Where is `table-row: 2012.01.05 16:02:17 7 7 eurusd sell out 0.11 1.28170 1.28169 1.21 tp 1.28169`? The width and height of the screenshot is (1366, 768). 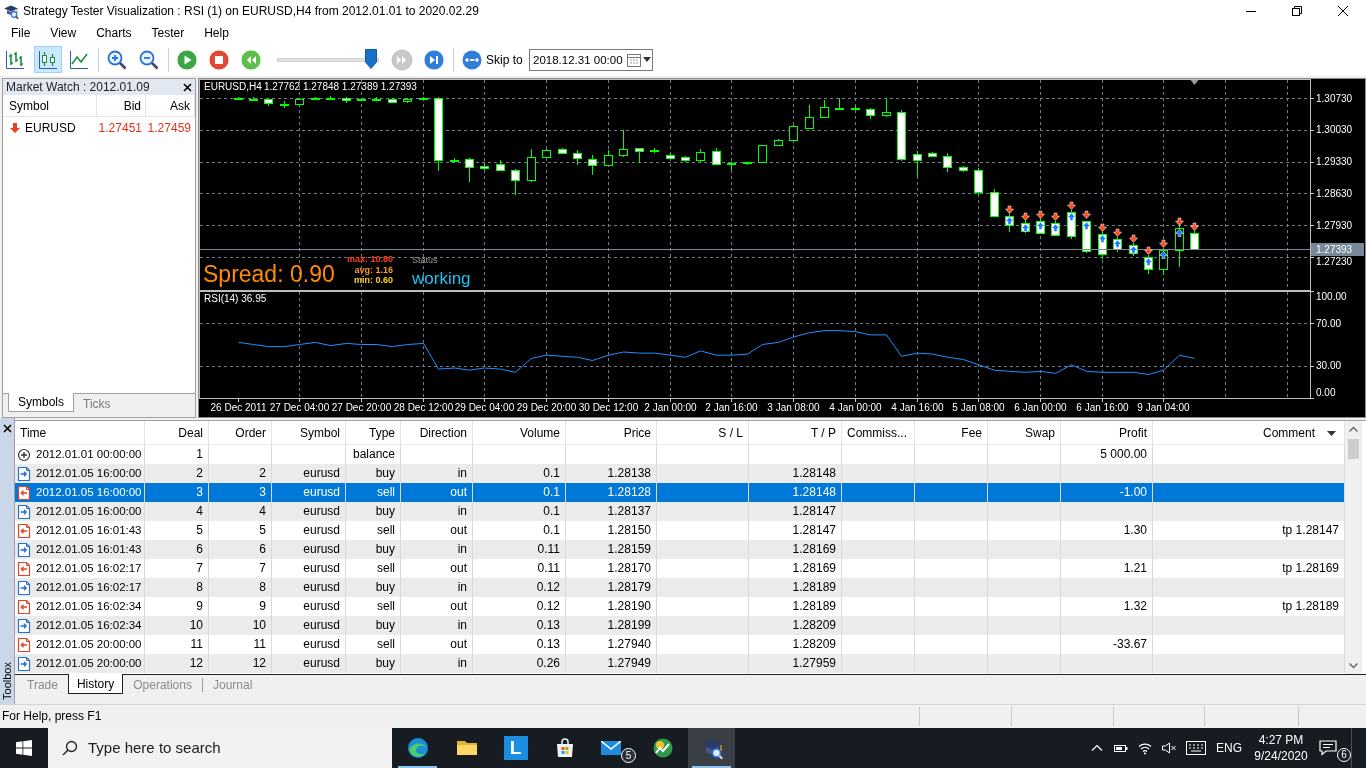
table-row: 2012.01.05 16:02:17 7 7 eurusd sell out 0.11 1.28170 1.28169 1.21 tp 1.28169 is located at coordinates (680, 568).